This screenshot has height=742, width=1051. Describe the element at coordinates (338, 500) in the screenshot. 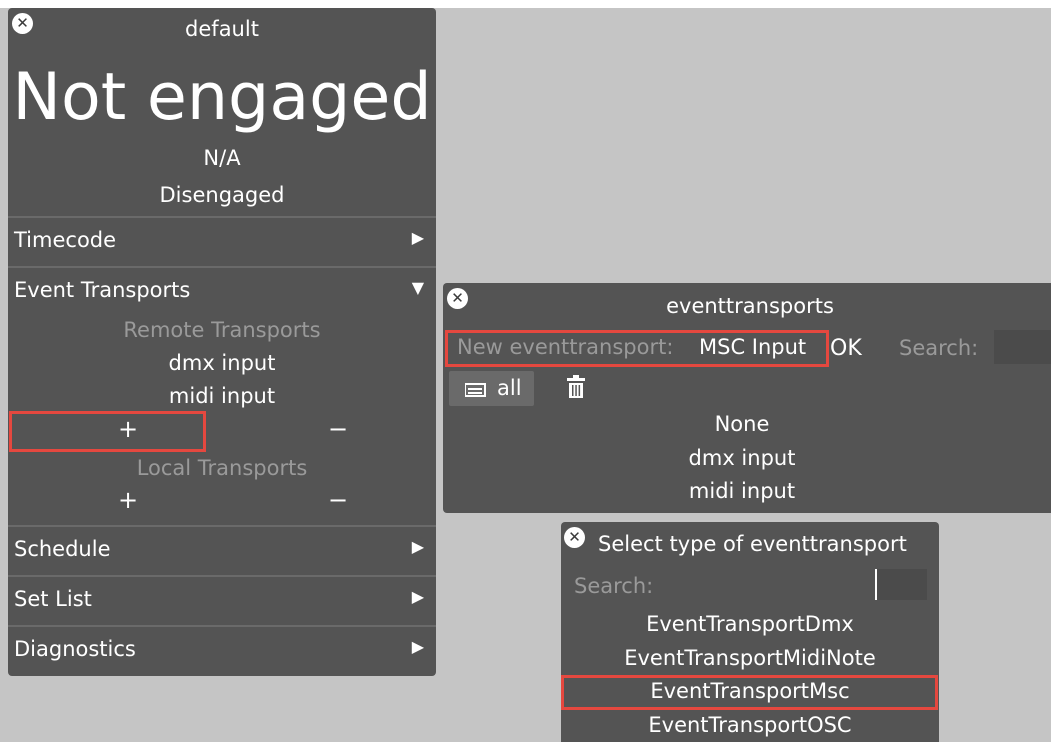

I see `remove-local-transport-button: −` at that location.